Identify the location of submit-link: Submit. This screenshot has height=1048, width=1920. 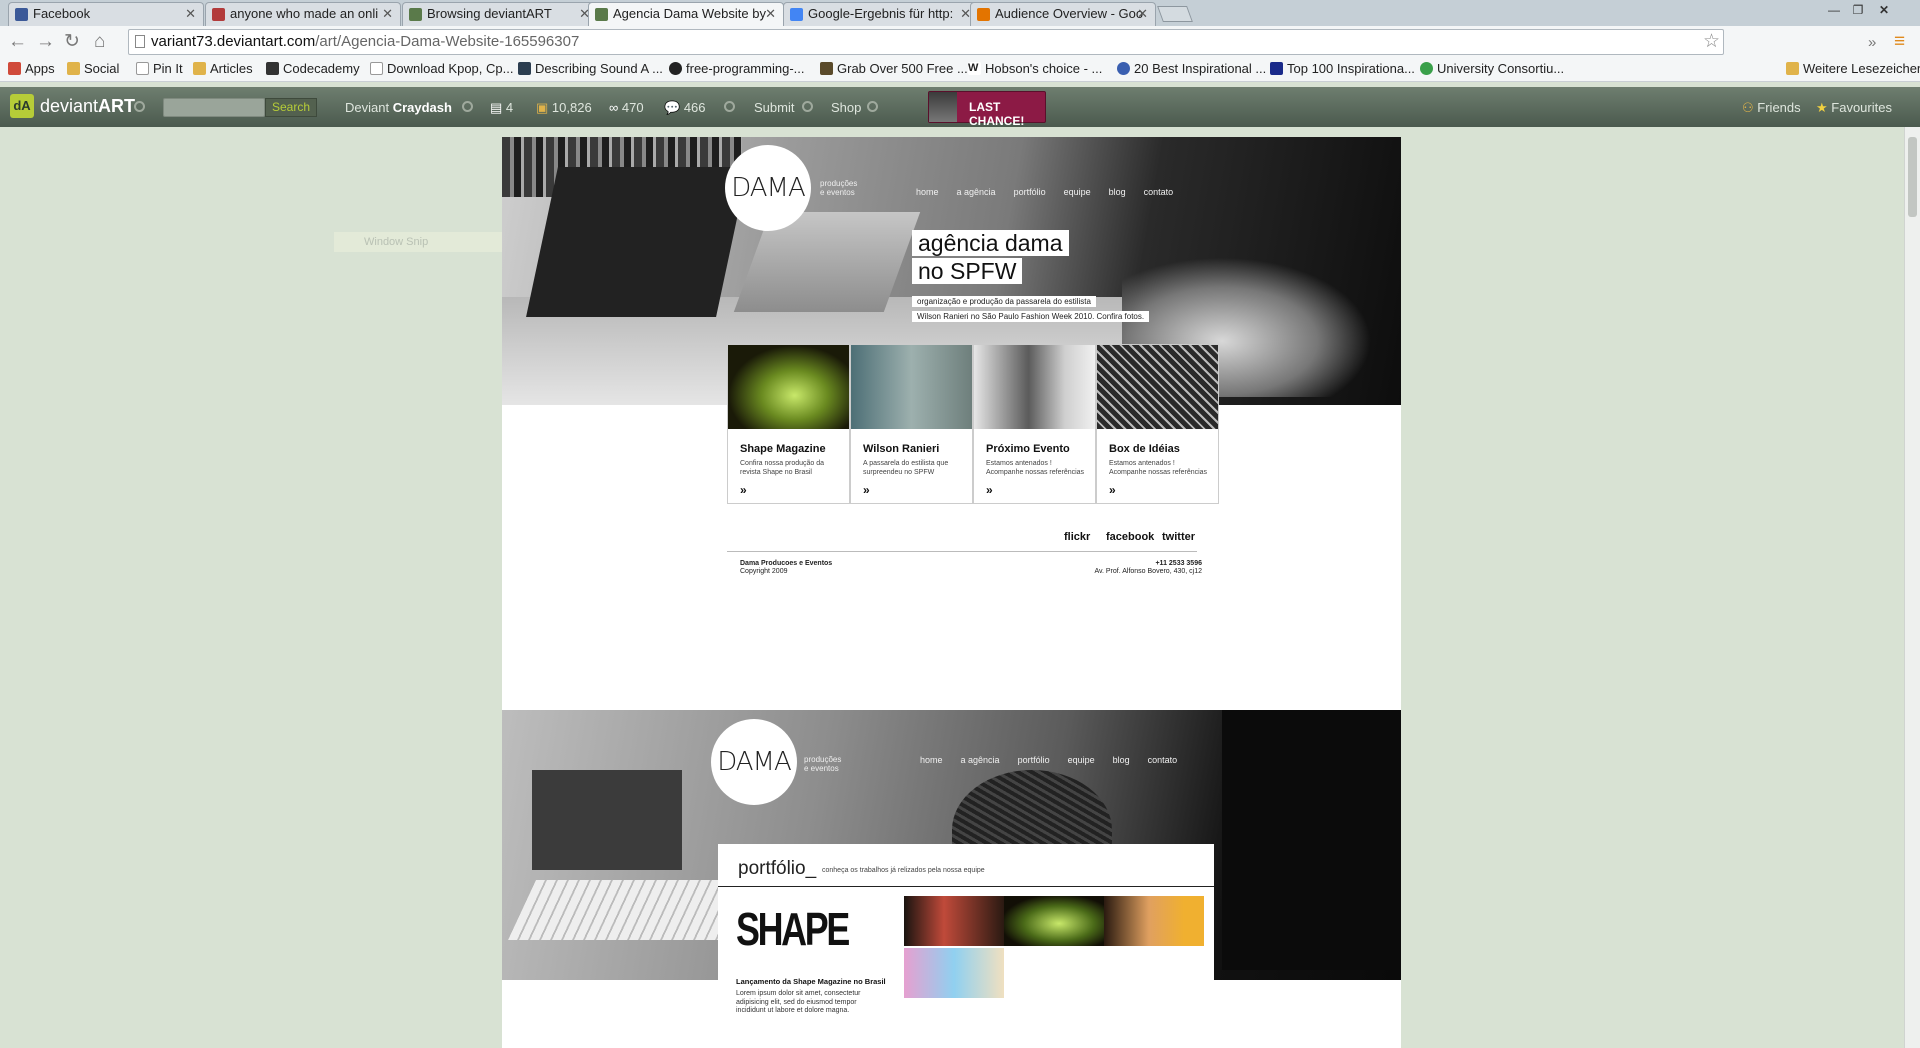
(774, 107).